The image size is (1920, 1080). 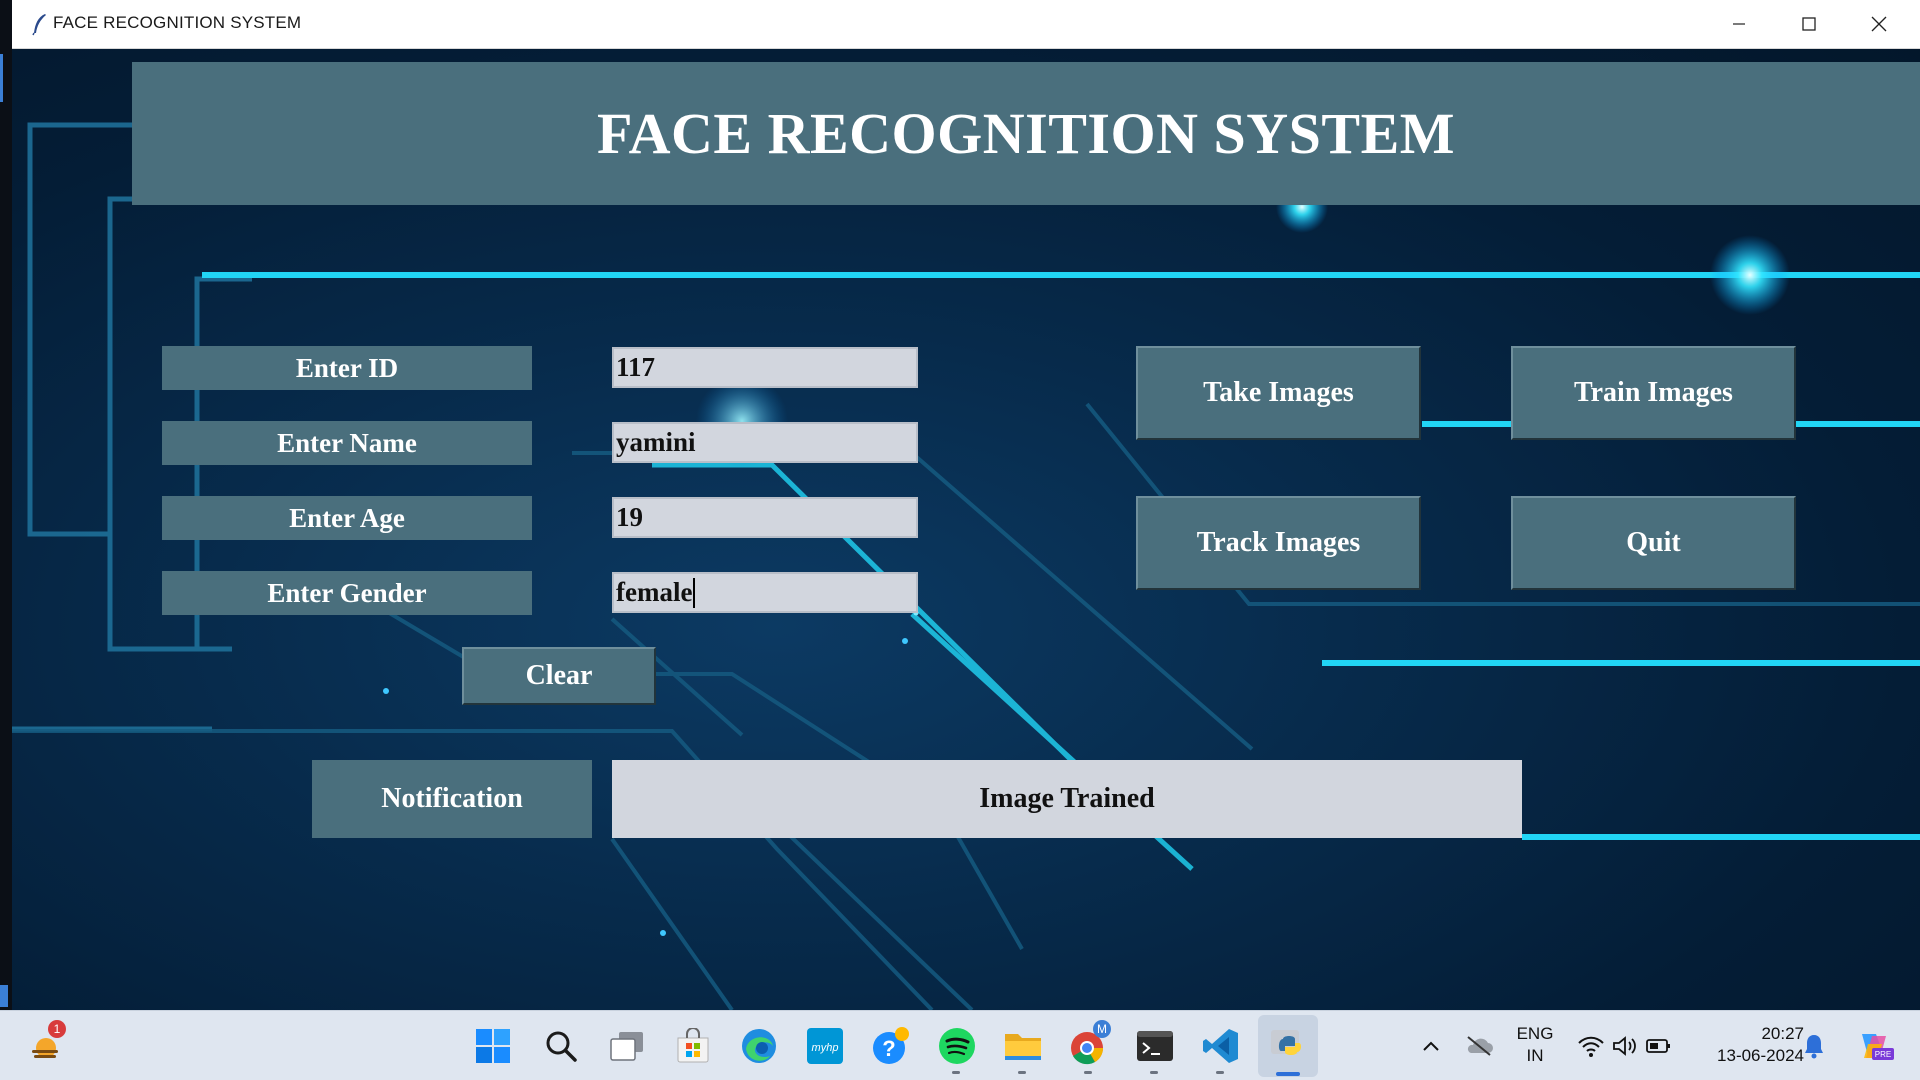 I want to click on maximize-button, so click(x=1809, y=24).